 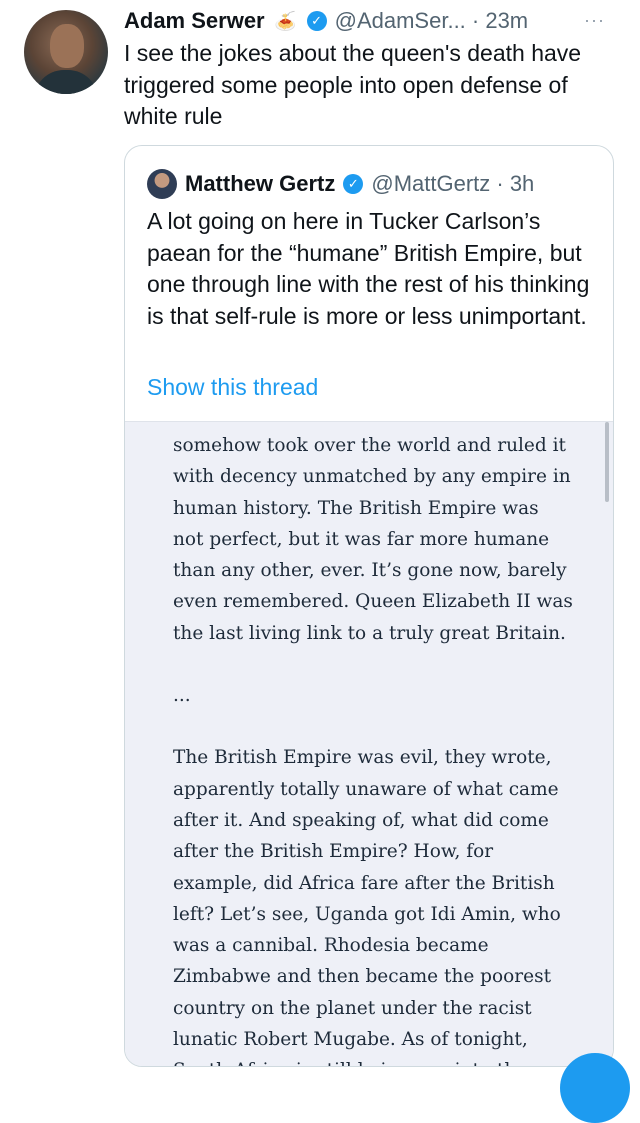 I want to click on quoted-author-name: Matthew Gertz, so click(x=260, y=183).